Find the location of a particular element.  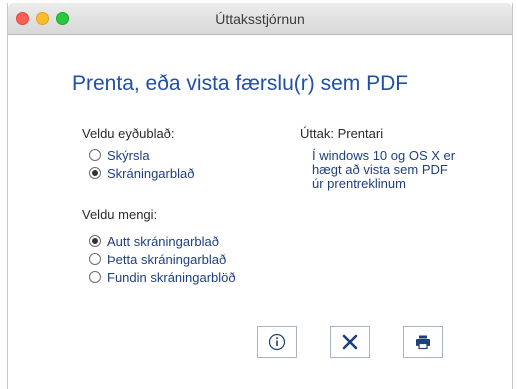

radio-label: Autt skráningarblað is located at coordinates (163, 241).